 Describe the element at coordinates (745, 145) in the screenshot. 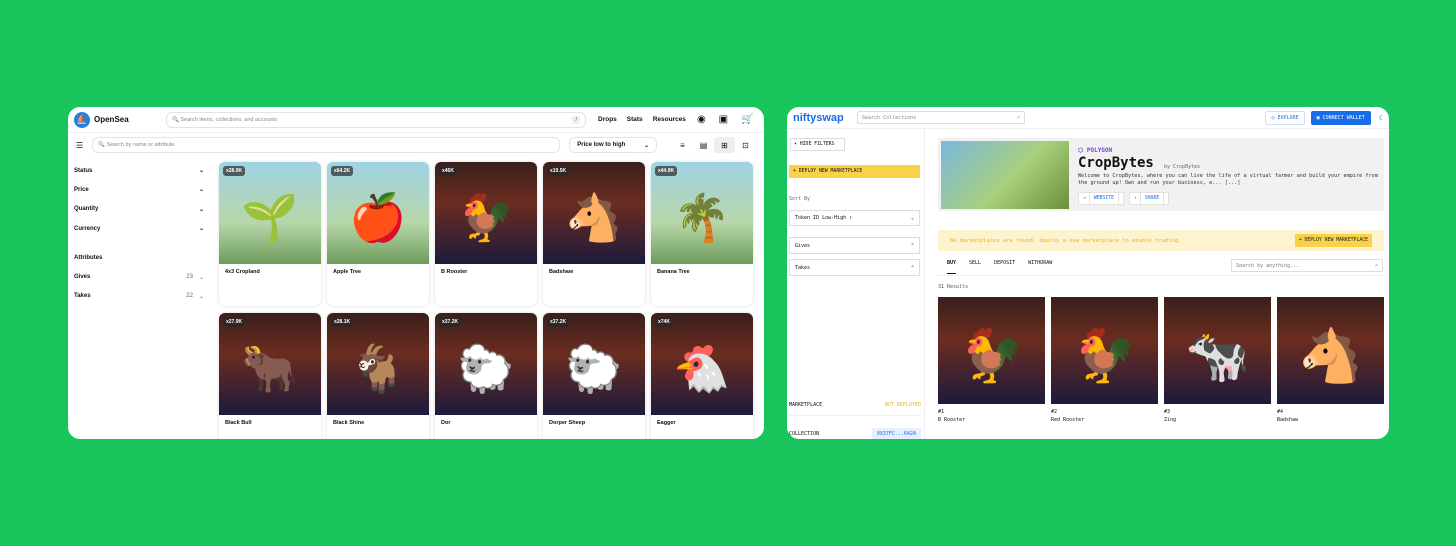

I see `large-grid-view-icon: ⊡` at that location.